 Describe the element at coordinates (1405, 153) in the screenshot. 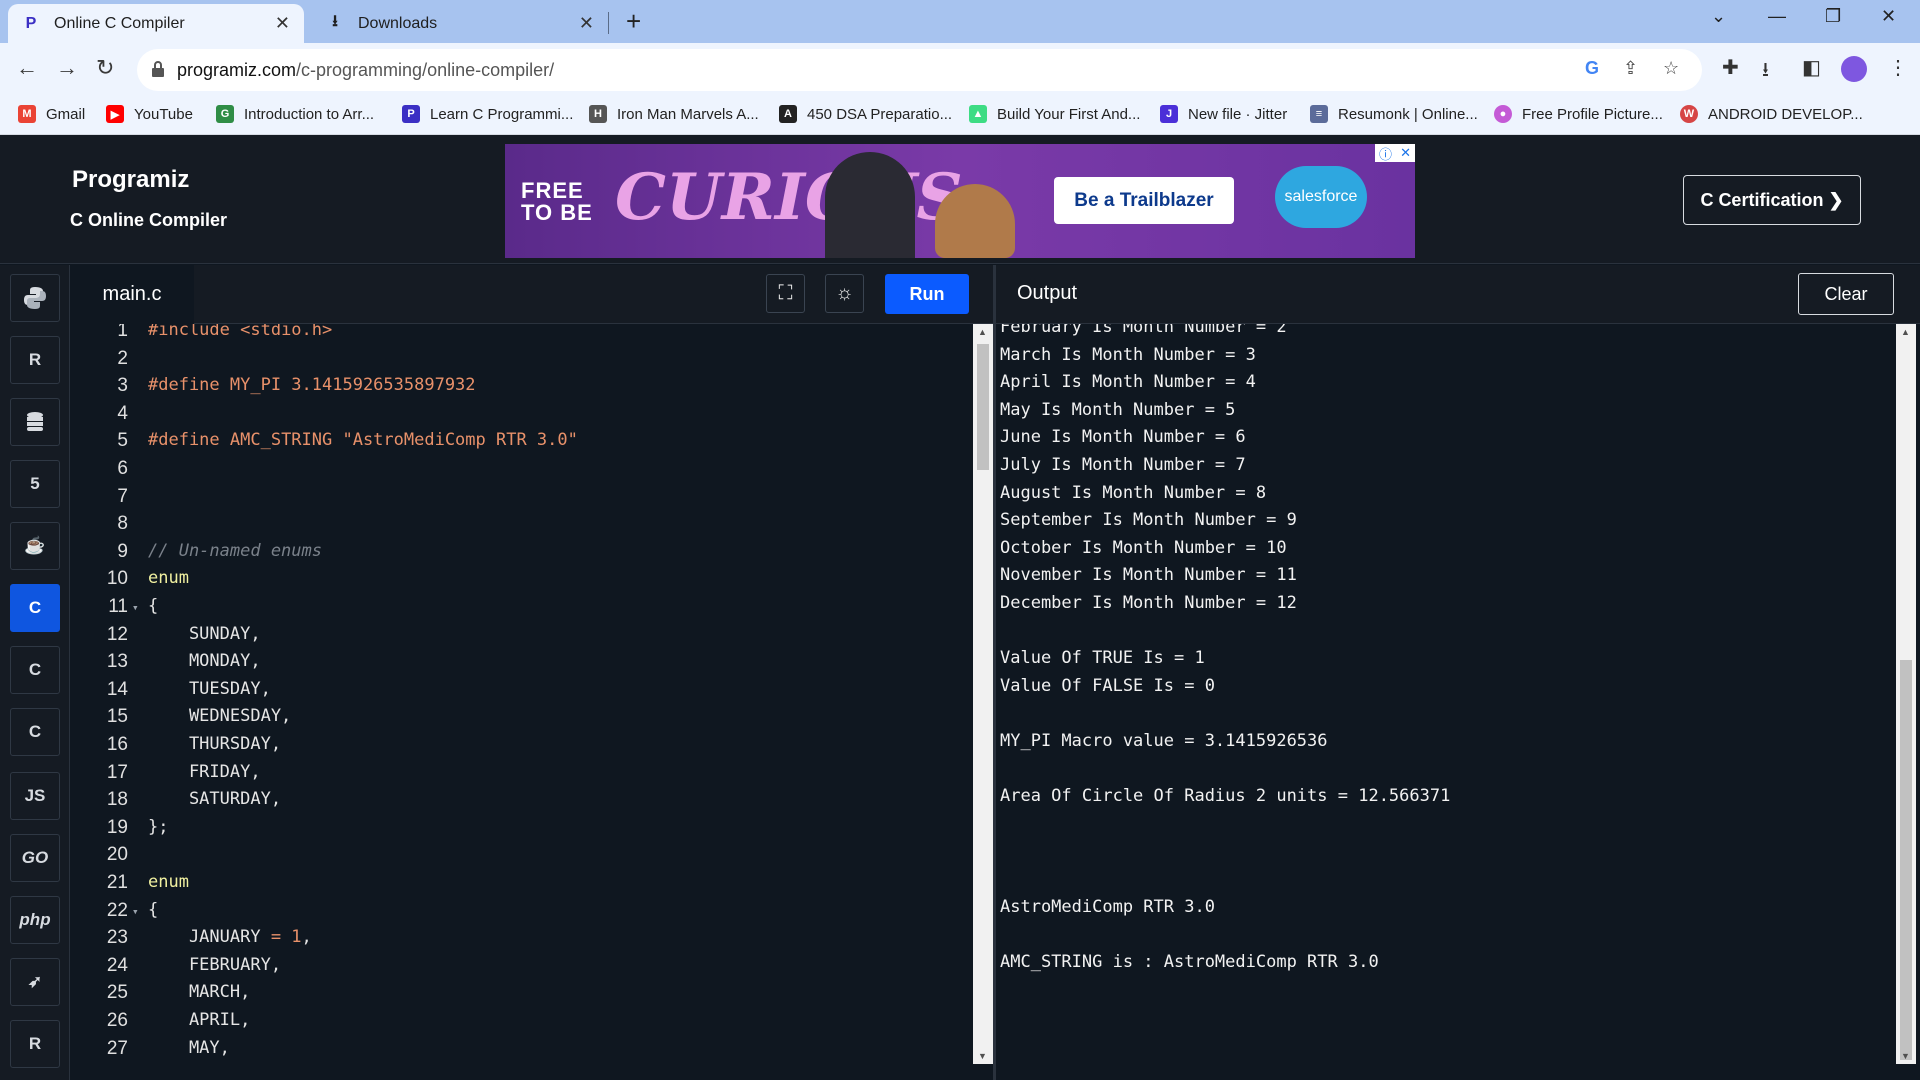

I see `ad-close-icon: ✕` at that location.